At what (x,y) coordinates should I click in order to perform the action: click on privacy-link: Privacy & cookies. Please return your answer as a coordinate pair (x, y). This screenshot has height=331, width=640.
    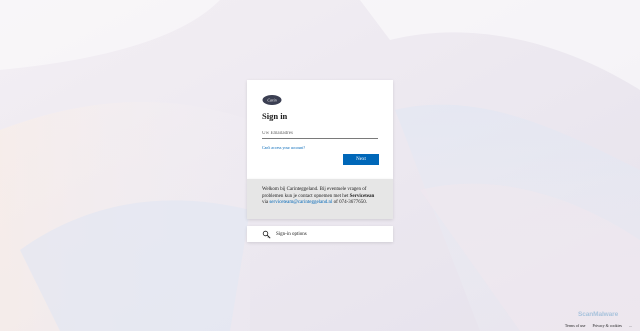
    Looking at the image, I should click on (607, 325).